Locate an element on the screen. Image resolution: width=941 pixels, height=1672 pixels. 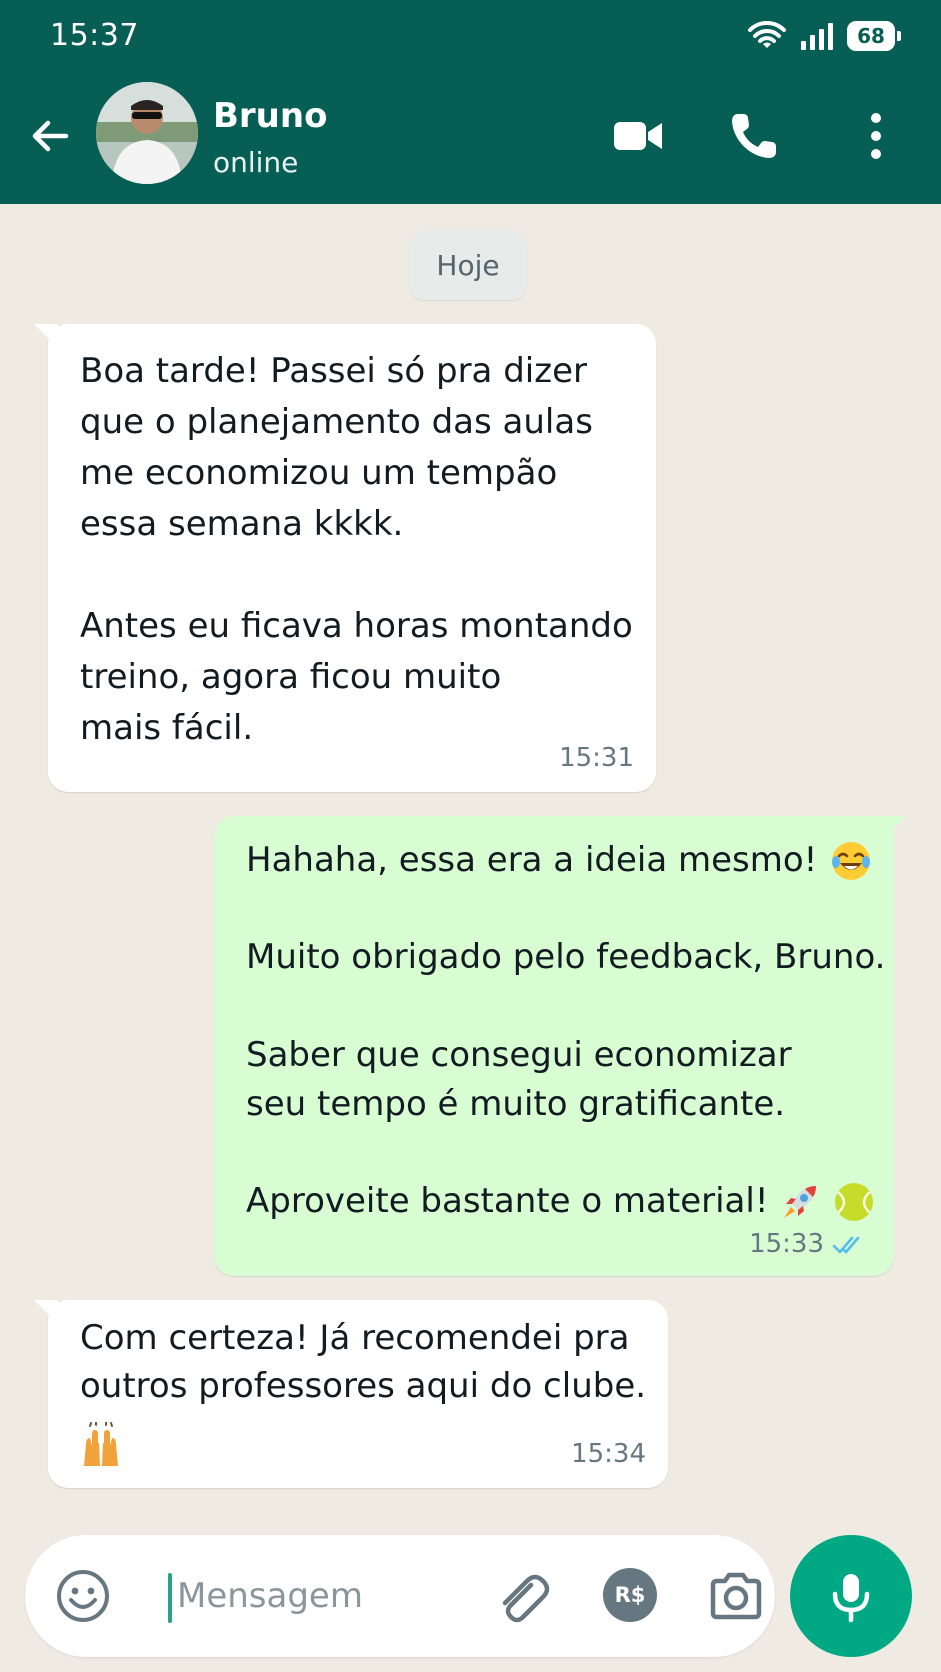
phone-call-icon is located at coordinates (754, 136).